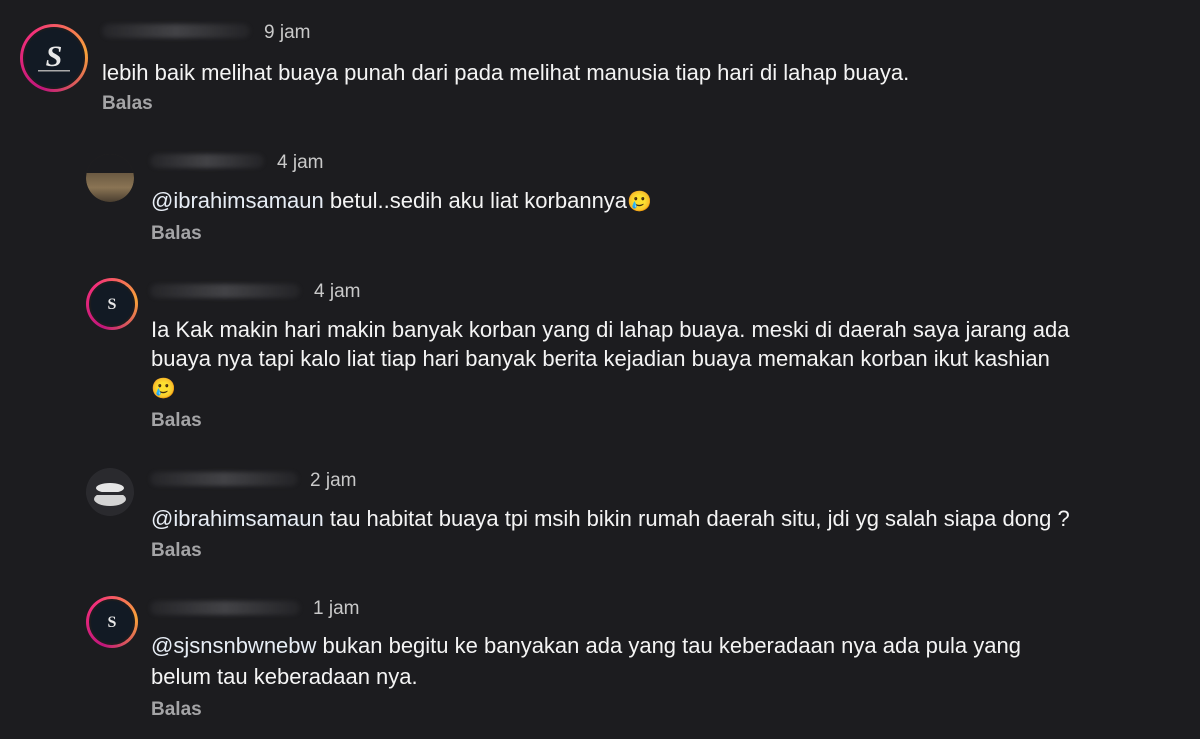 Image resolution: width=1200 pixels, height=739 pixels. Describe the element at coordinates (287, 32) in the screenshot. I see `comment-timestamp: 9 jam` at that location.